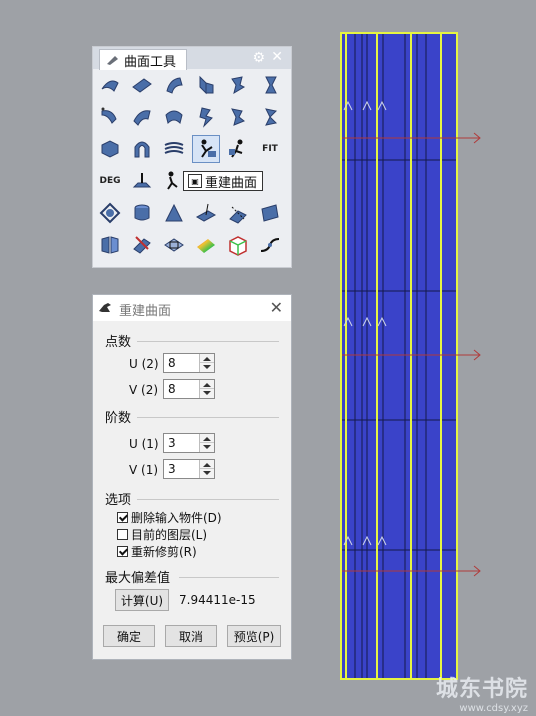 The width and height of the screenshot is (536, 716). I want to click on max-deviation-section-label: 最大偏差值, so click(138, 578).